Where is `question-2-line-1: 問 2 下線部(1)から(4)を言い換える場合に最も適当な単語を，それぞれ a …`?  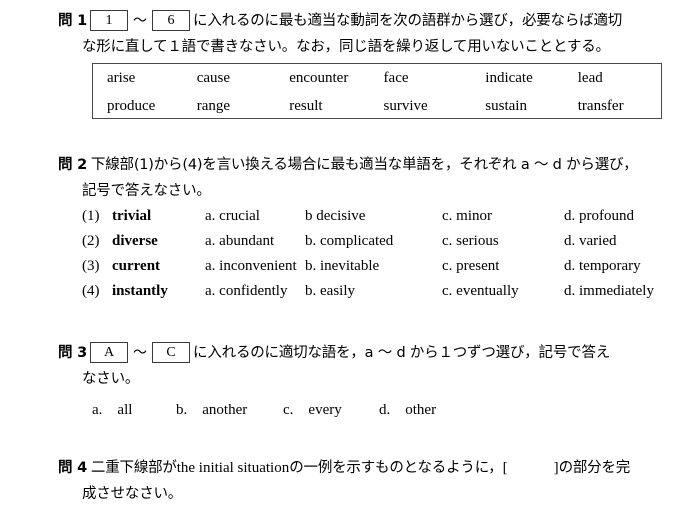
question-2-line-1: 問 2 下線部(1)から(4)を言い換える場合に最も適当な単語を，それぞれ a … is located at coordinates (368, 165).